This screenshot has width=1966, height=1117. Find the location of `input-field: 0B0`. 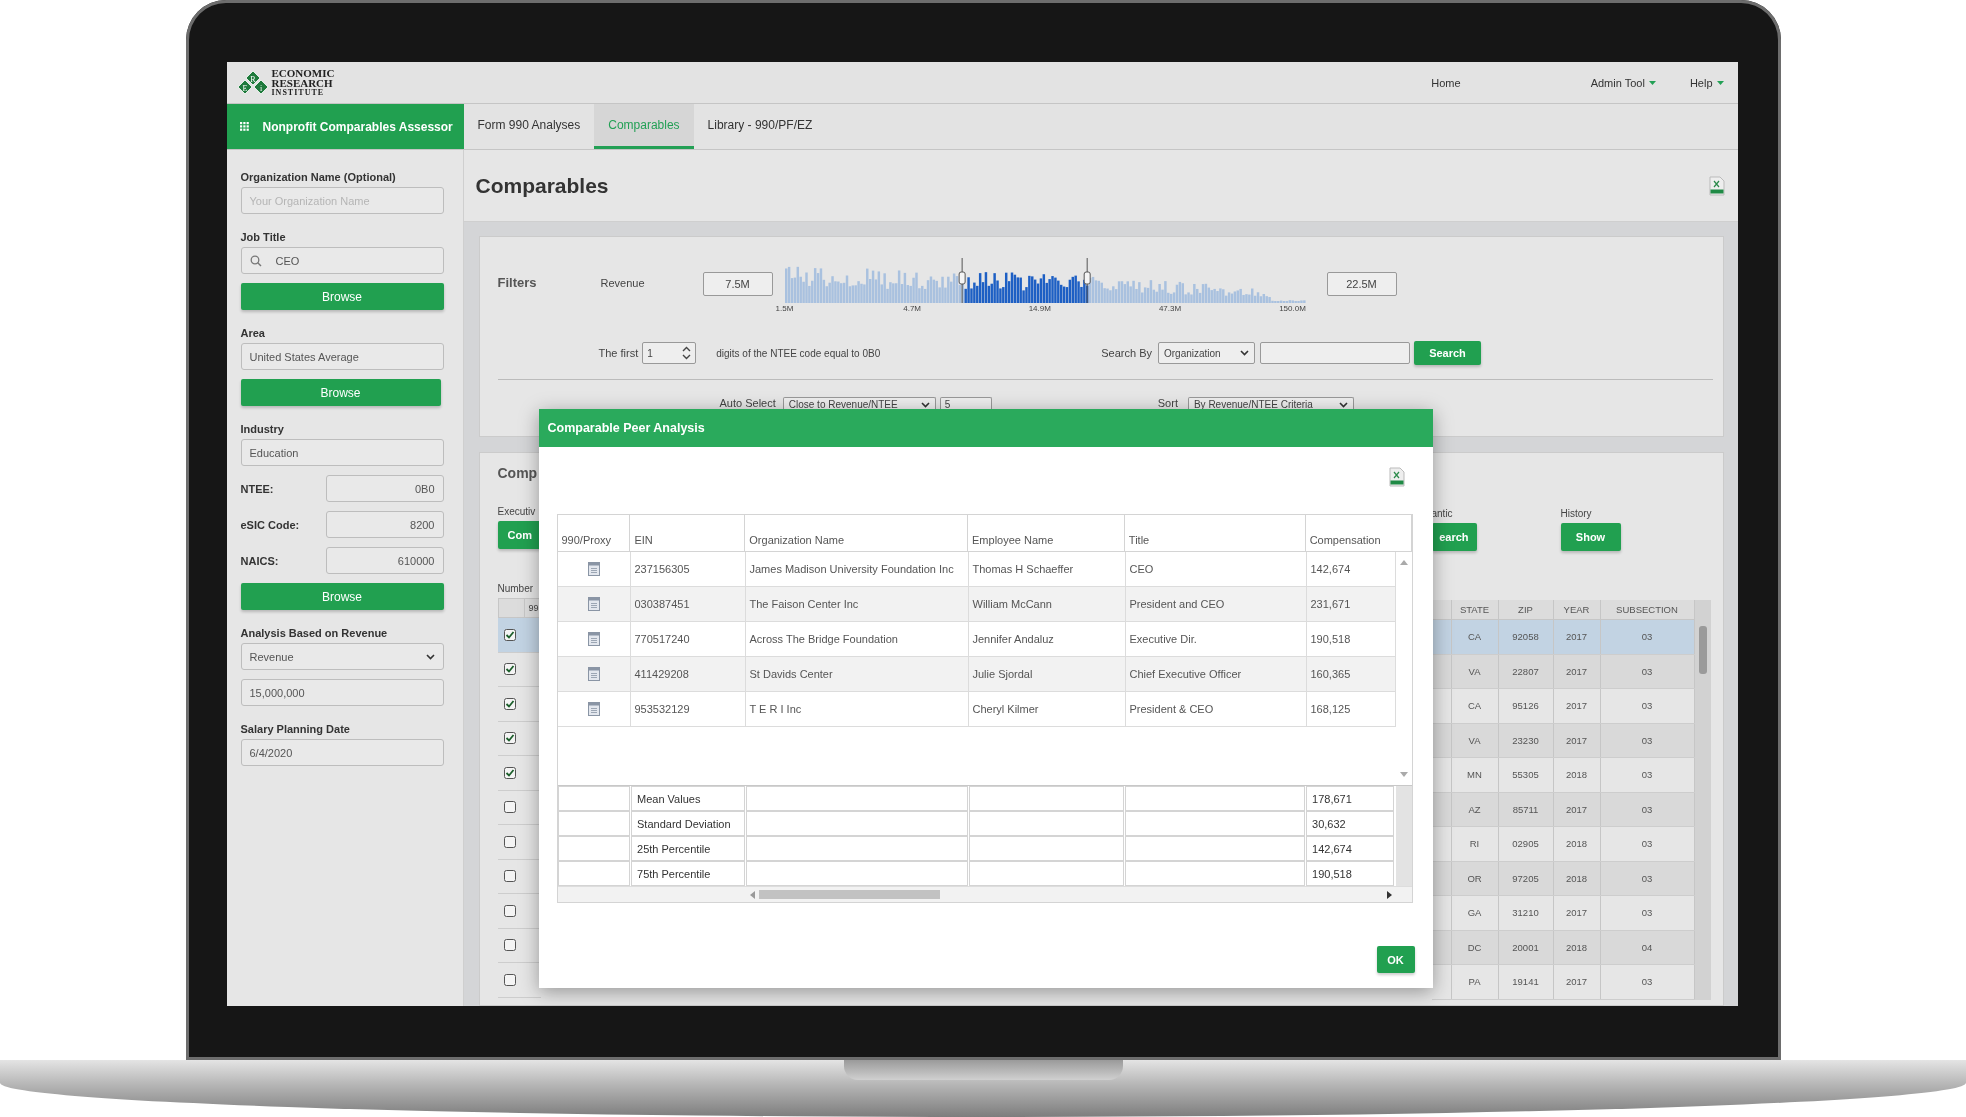

input-field: 0B0 is located at coordinates (384, 488).